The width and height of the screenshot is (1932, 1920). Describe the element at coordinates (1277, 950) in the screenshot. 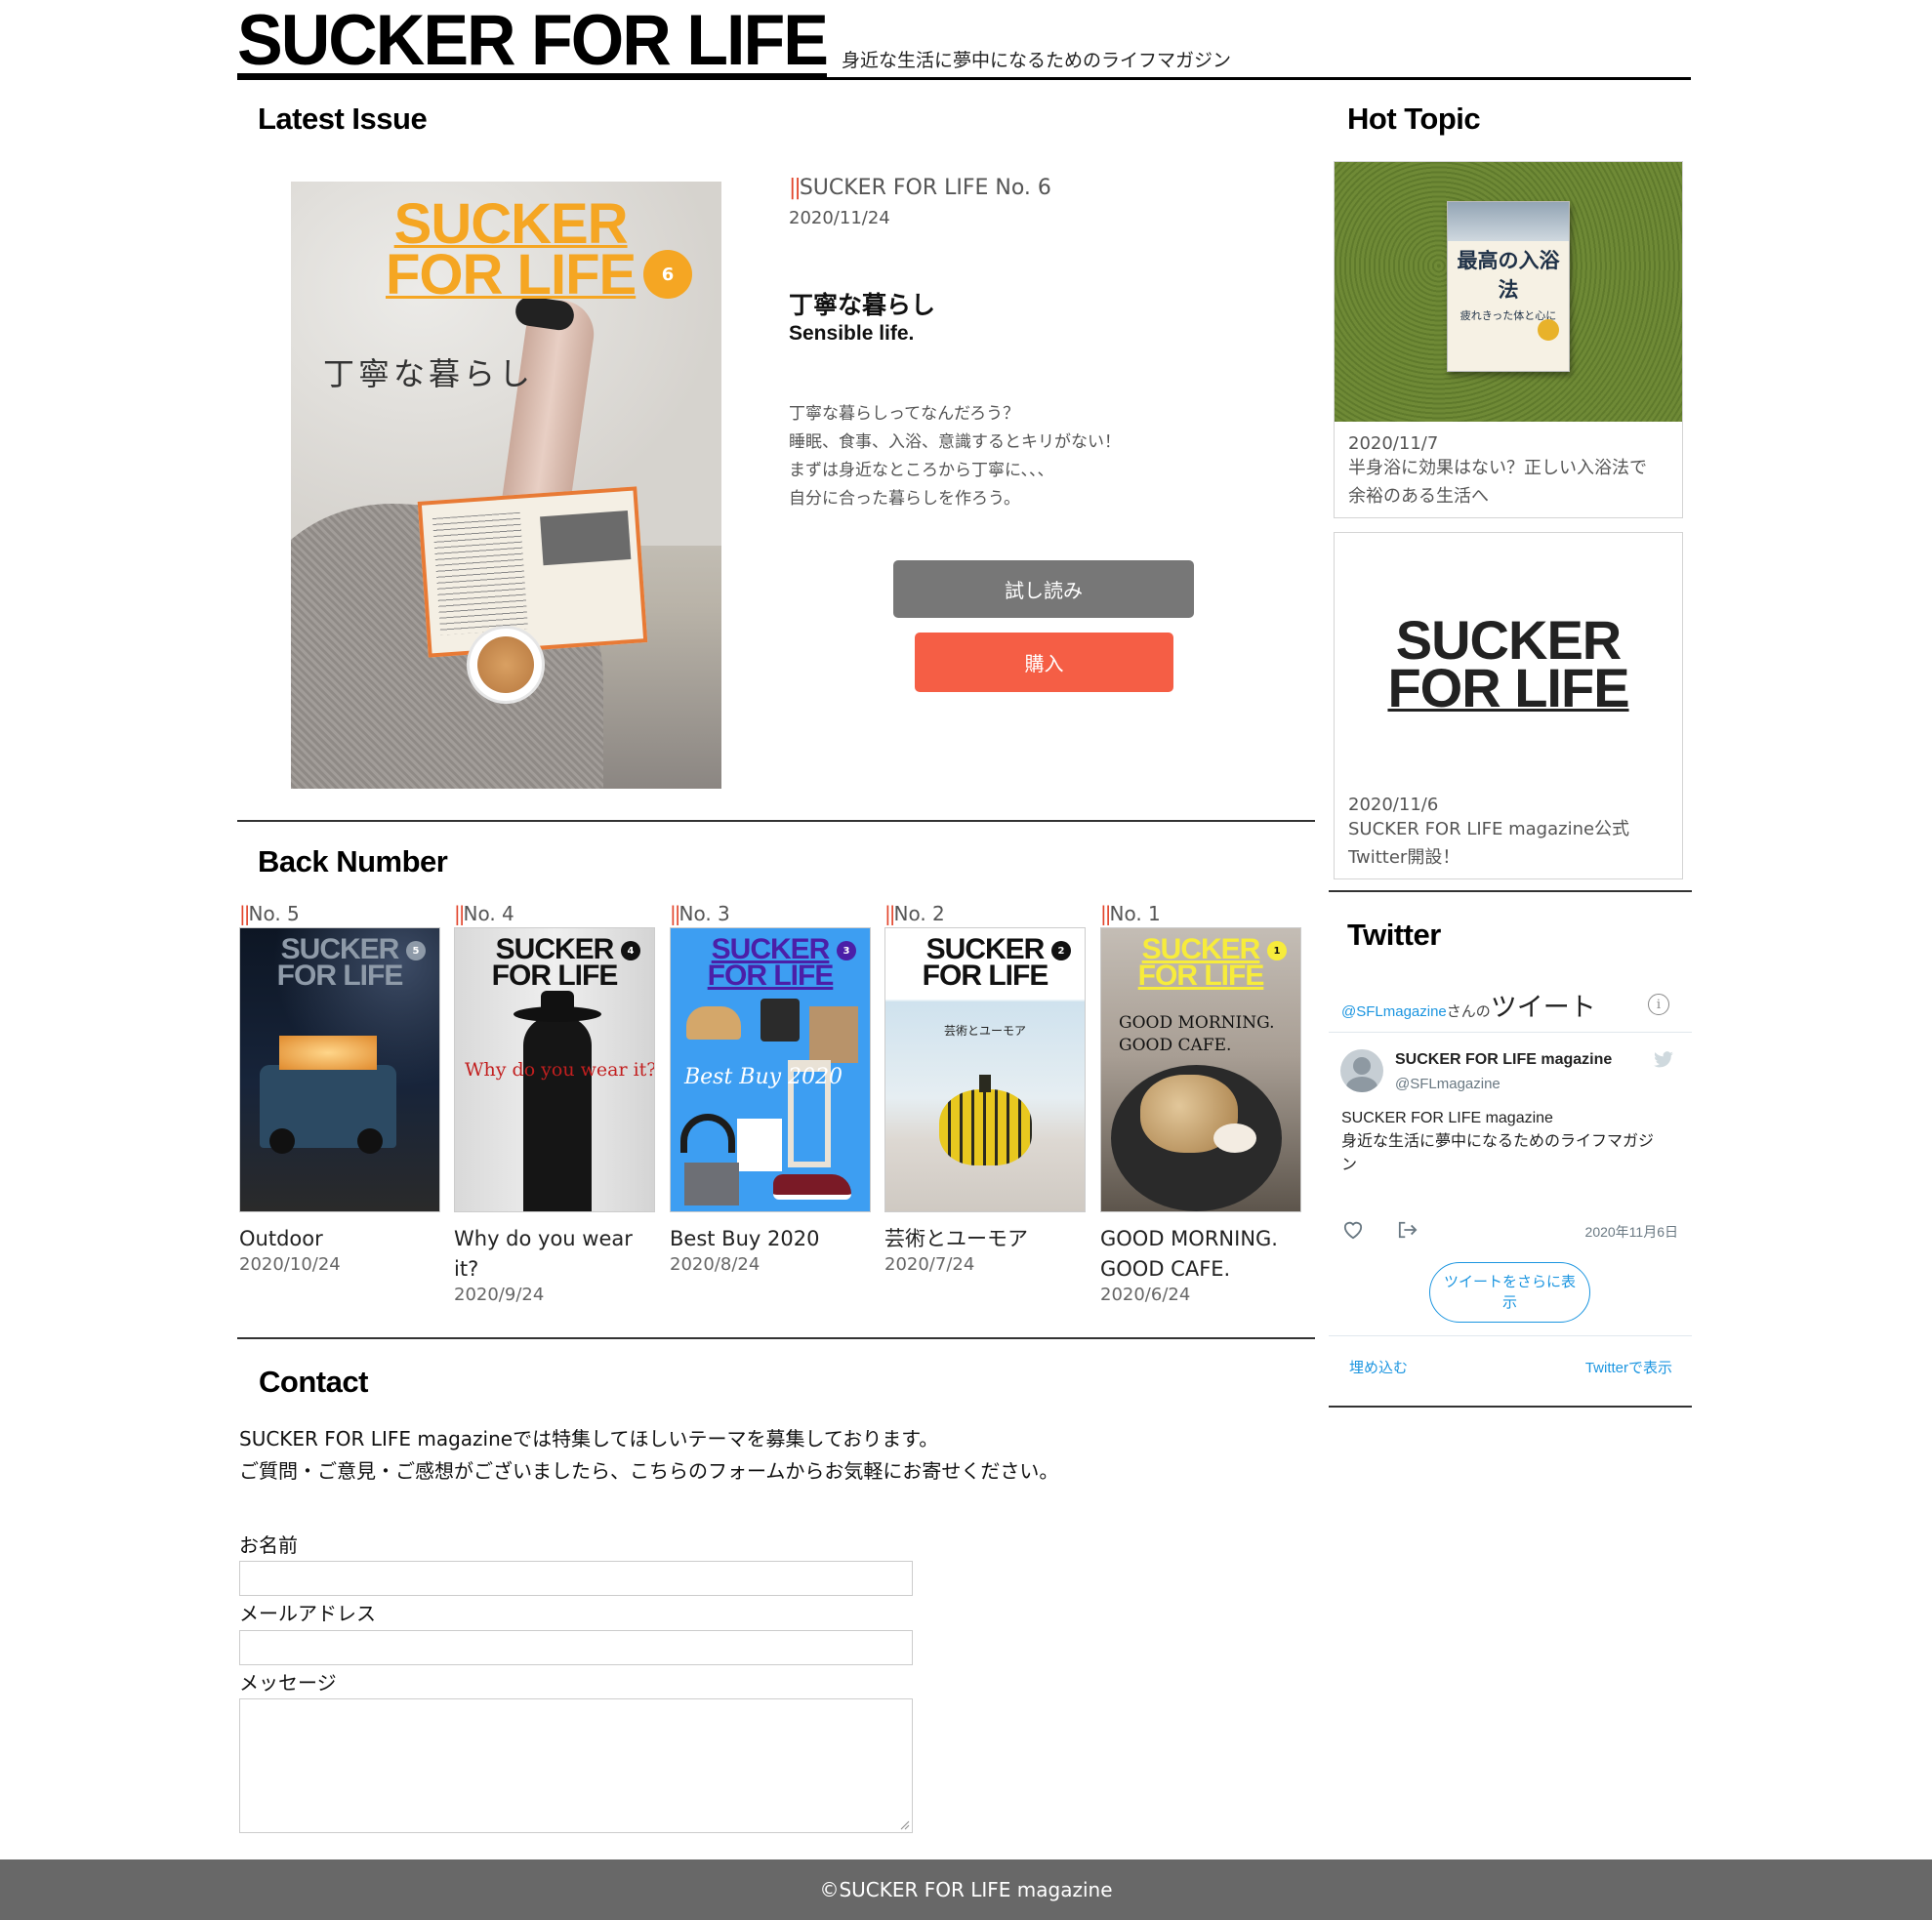

I see `mini-badge: 1` at that location.